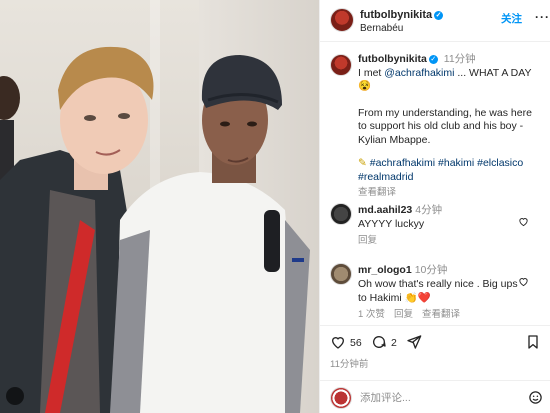 The height and width of the screenshot is (413, 550). Describe the element at coordinates (371, 72) in the screenshot. I see `caption-line1-prefix: I met` at that location.